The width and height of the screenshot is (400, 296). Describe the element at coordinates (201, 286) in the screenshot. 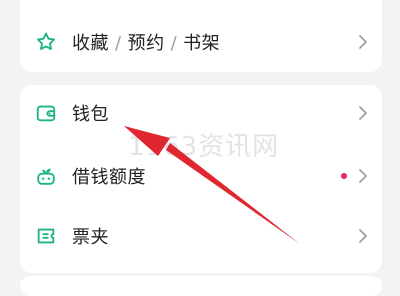

I see `next-card` at that location.